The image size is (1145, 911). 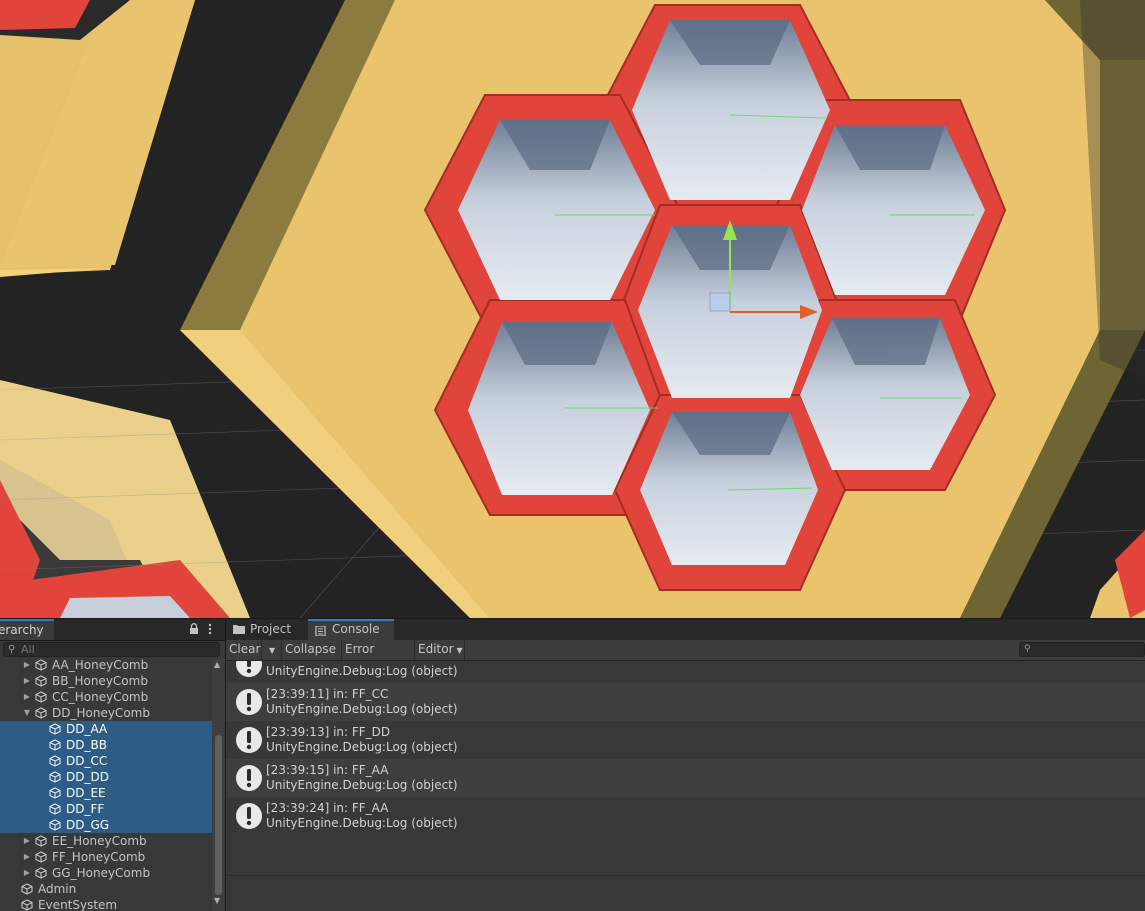 I want to click on hierarchy-item: ▼ DD_HoneyComb, so click(x=106, y=713).